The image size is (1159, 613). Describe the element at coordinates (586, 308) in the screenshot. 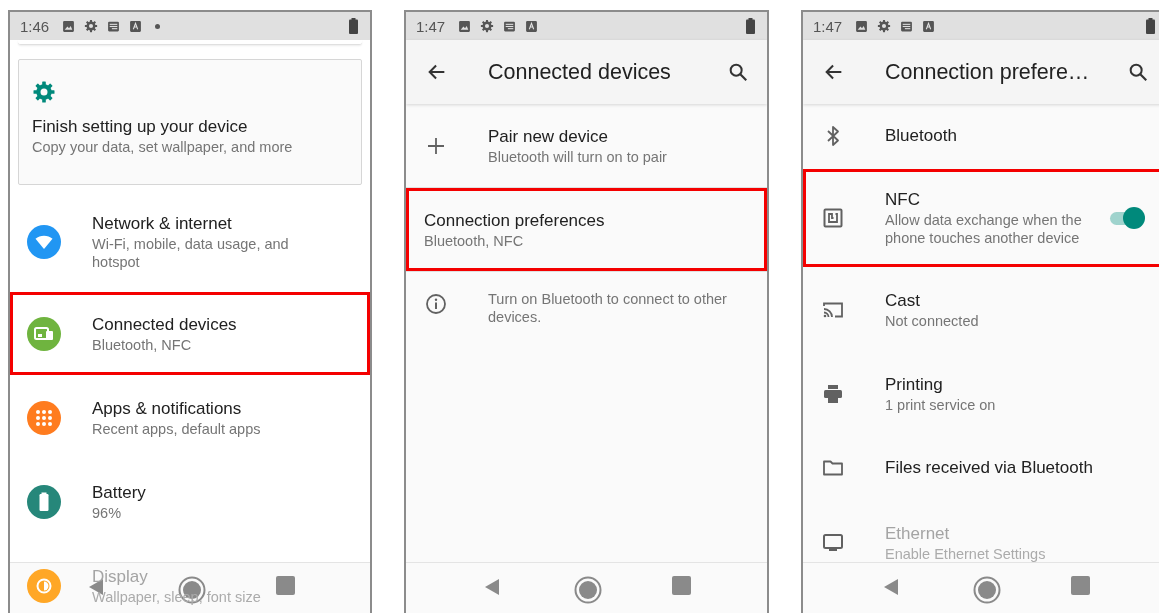

I see `info-message: Turn on Bluetooth to connect to other devices.` at that location.